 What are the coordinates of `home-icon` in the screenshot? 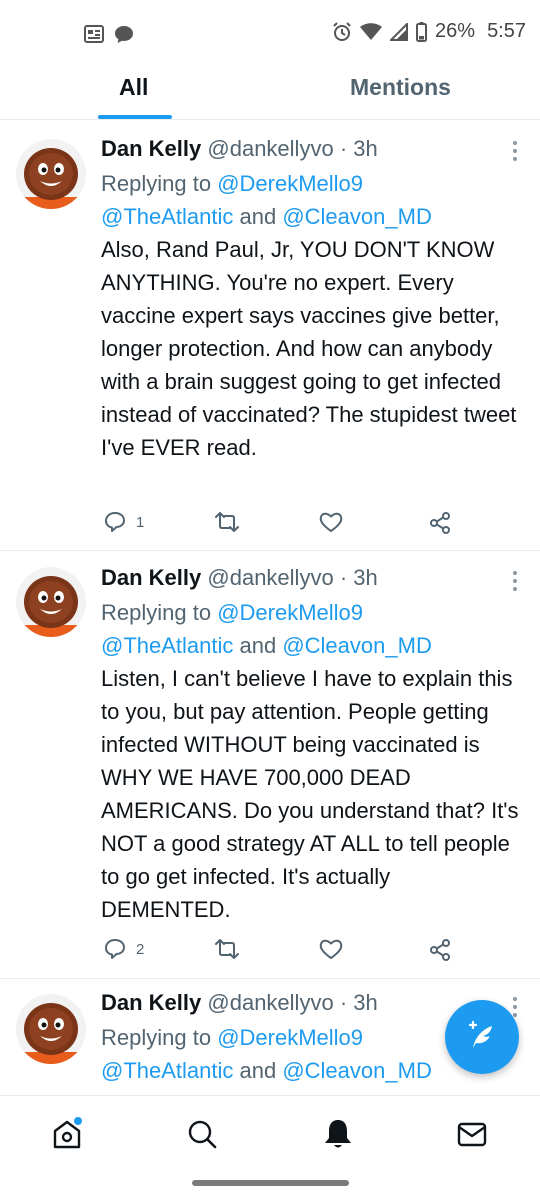 It's located at (67, 1133).